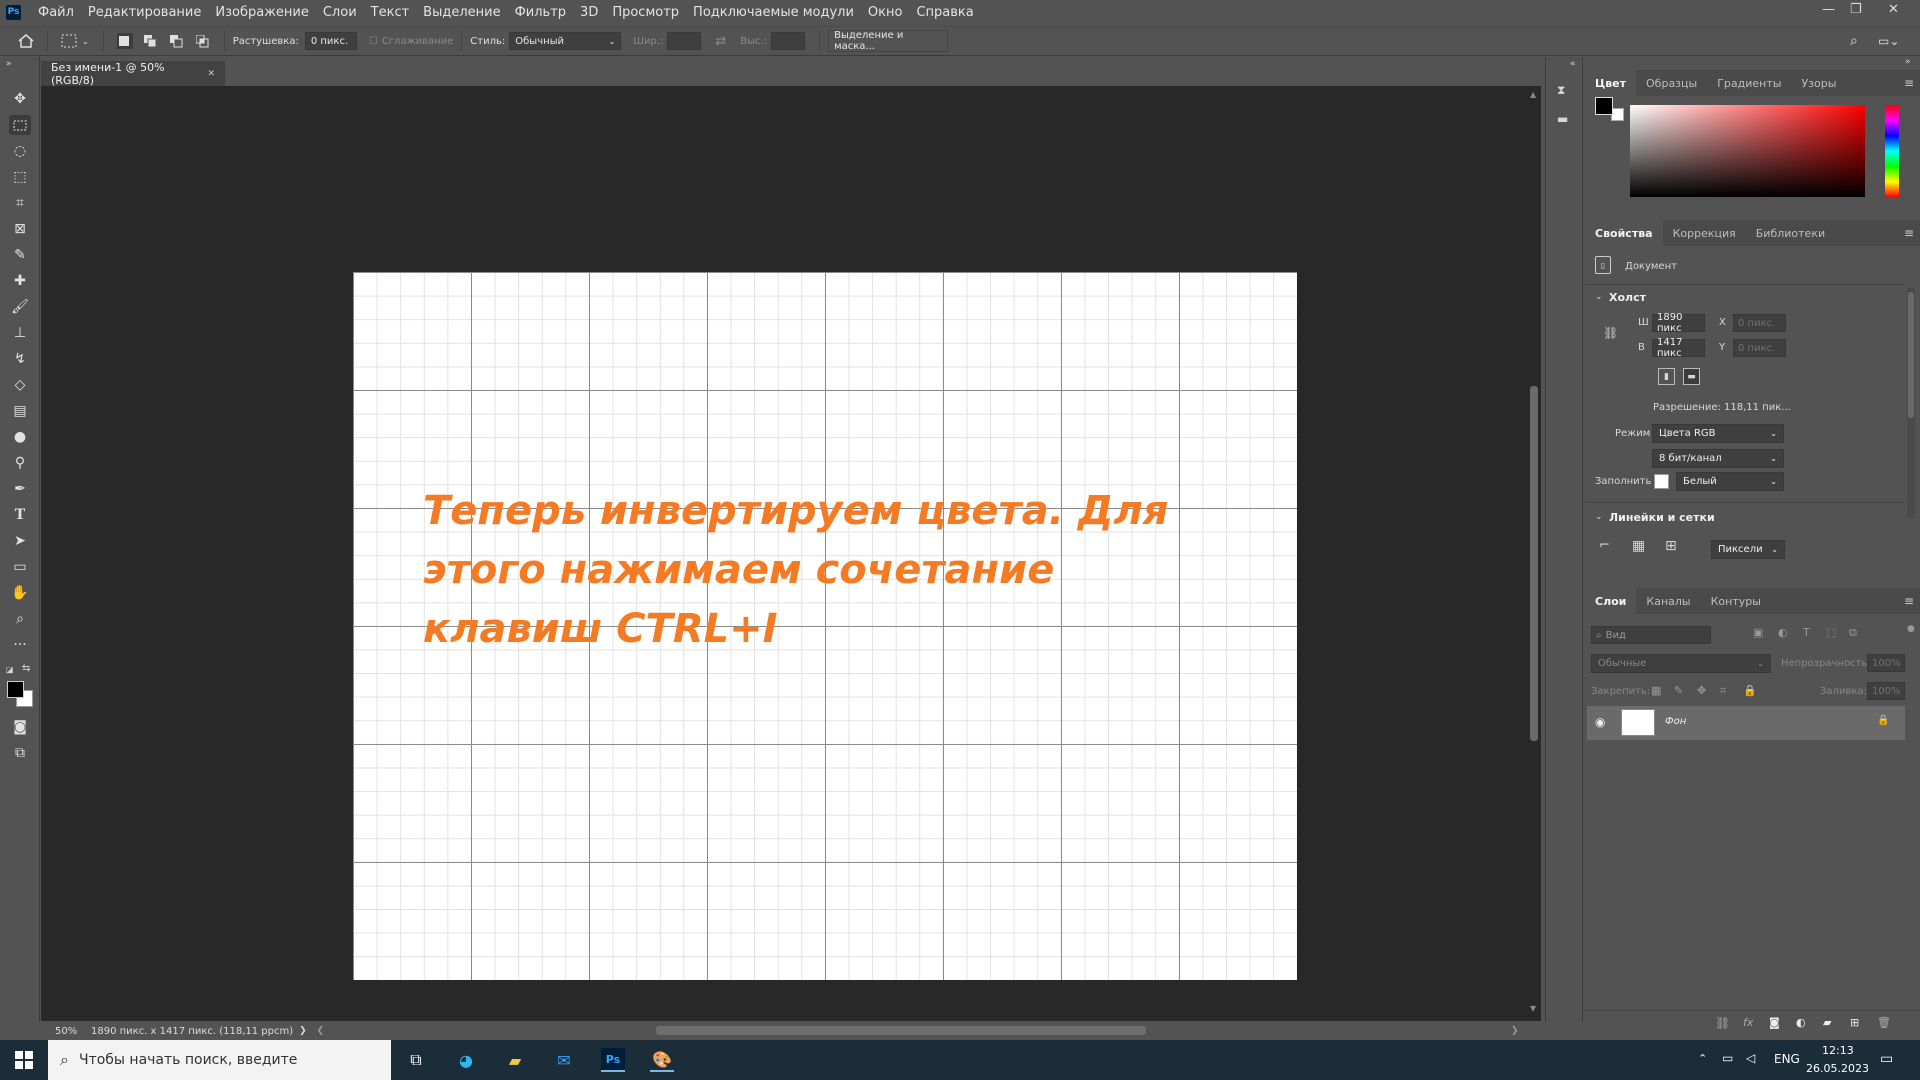 The width and height of the screenshot is (1920, 1080). I want to click on delete-layer-icon: 🗑, so click(1884, 1022).